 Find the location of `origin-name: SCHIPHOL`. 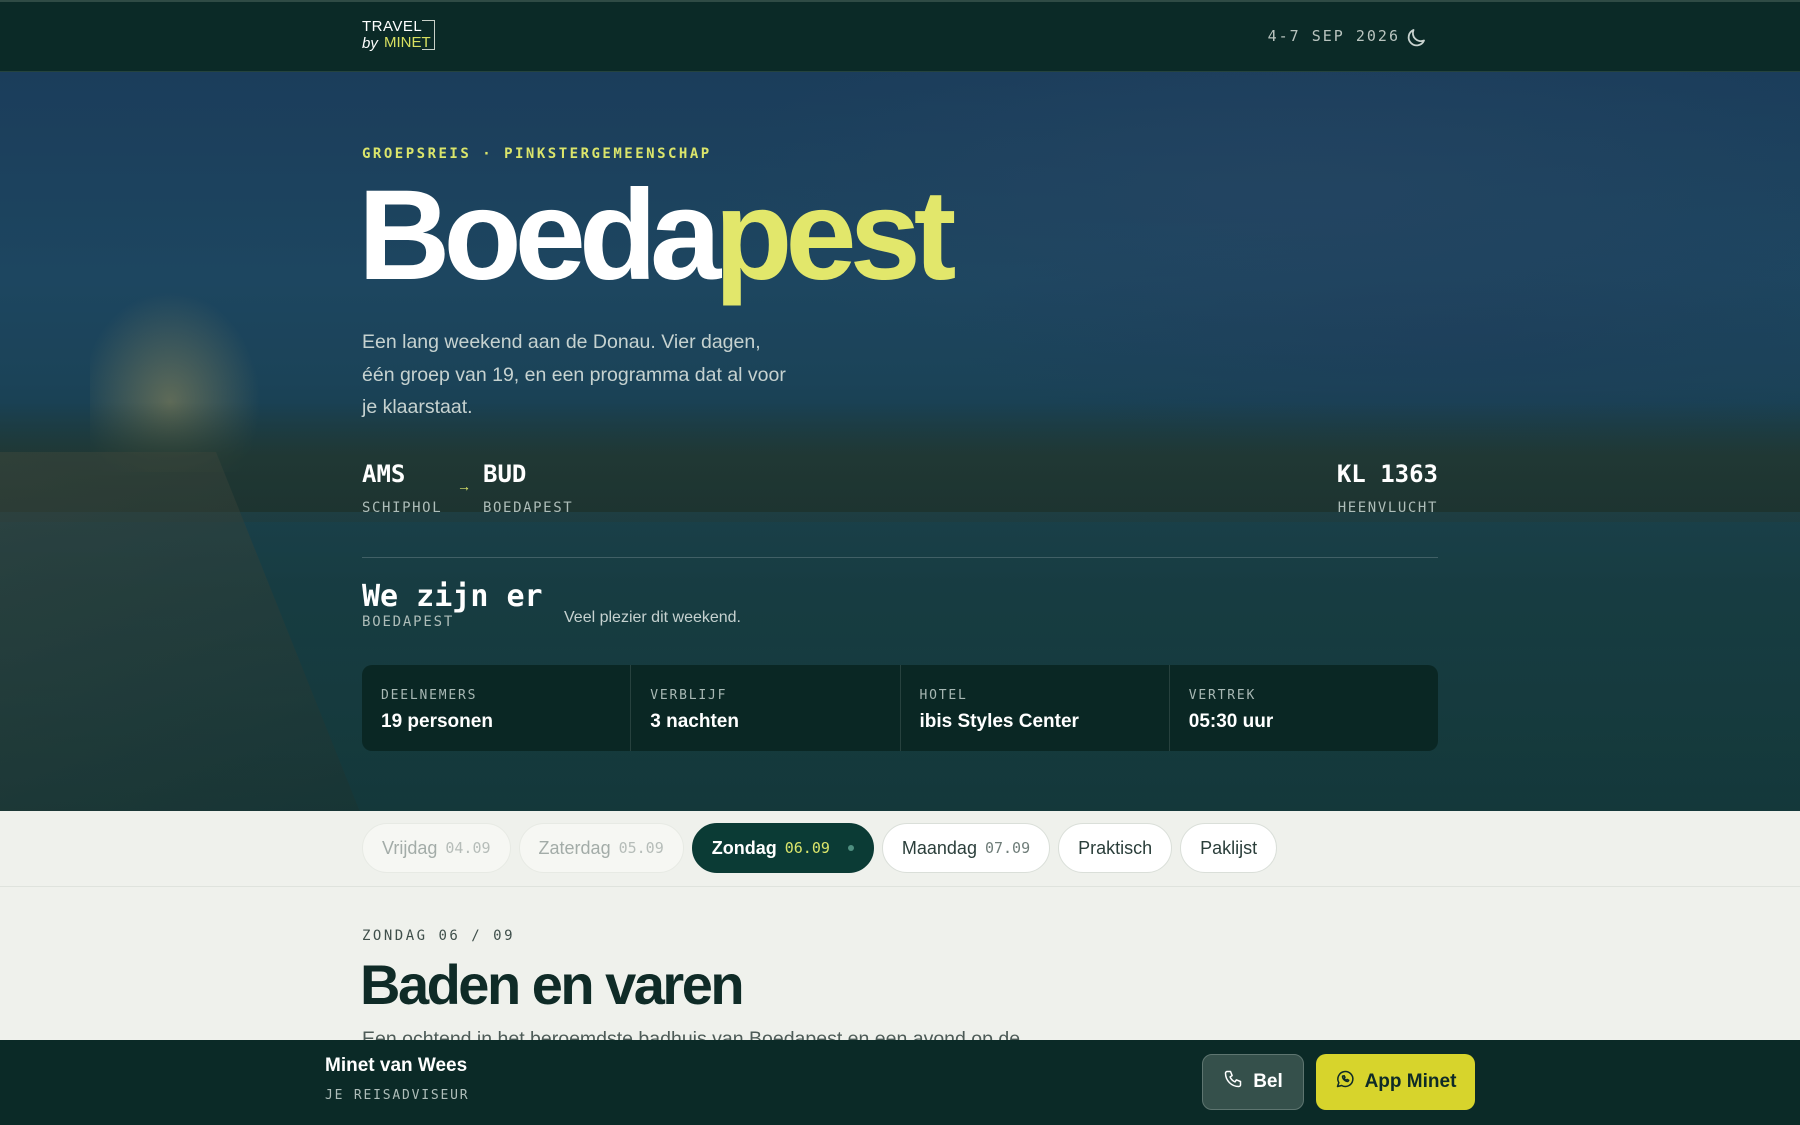

origin-name: SCHIPHOL is located at coordinates (402, 508).